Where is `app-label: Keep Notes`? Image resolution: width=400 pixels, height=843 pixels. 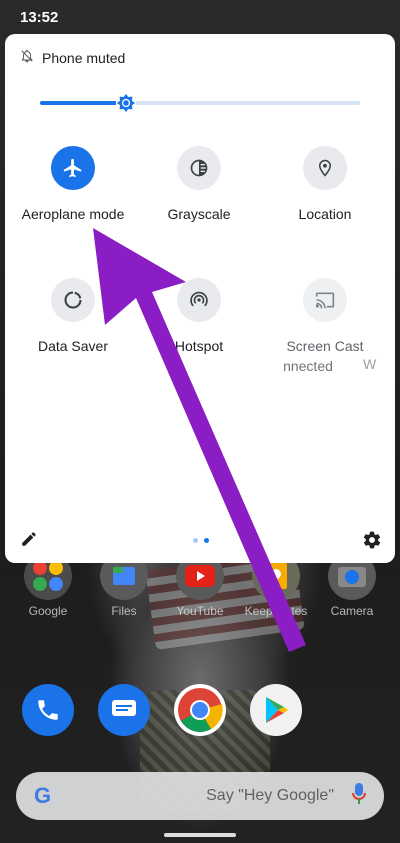
app-label: Keep Notes is located at coordinates (276, 611).